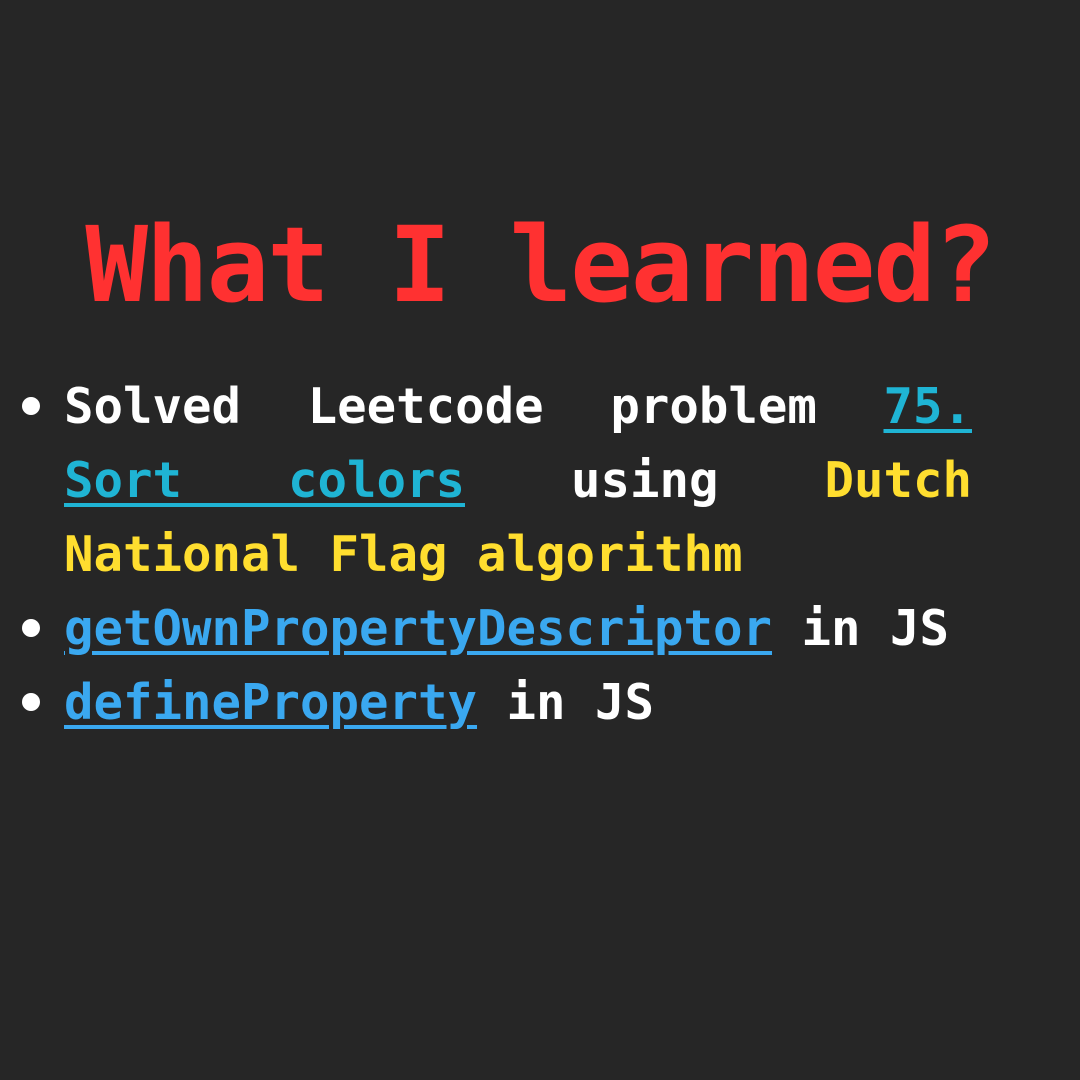 The width and height of the screenshot is (1080, 1080). I want to click on getownpropertydescriptor-link: getOwnPropertyDescriptor, so click(418, 628).